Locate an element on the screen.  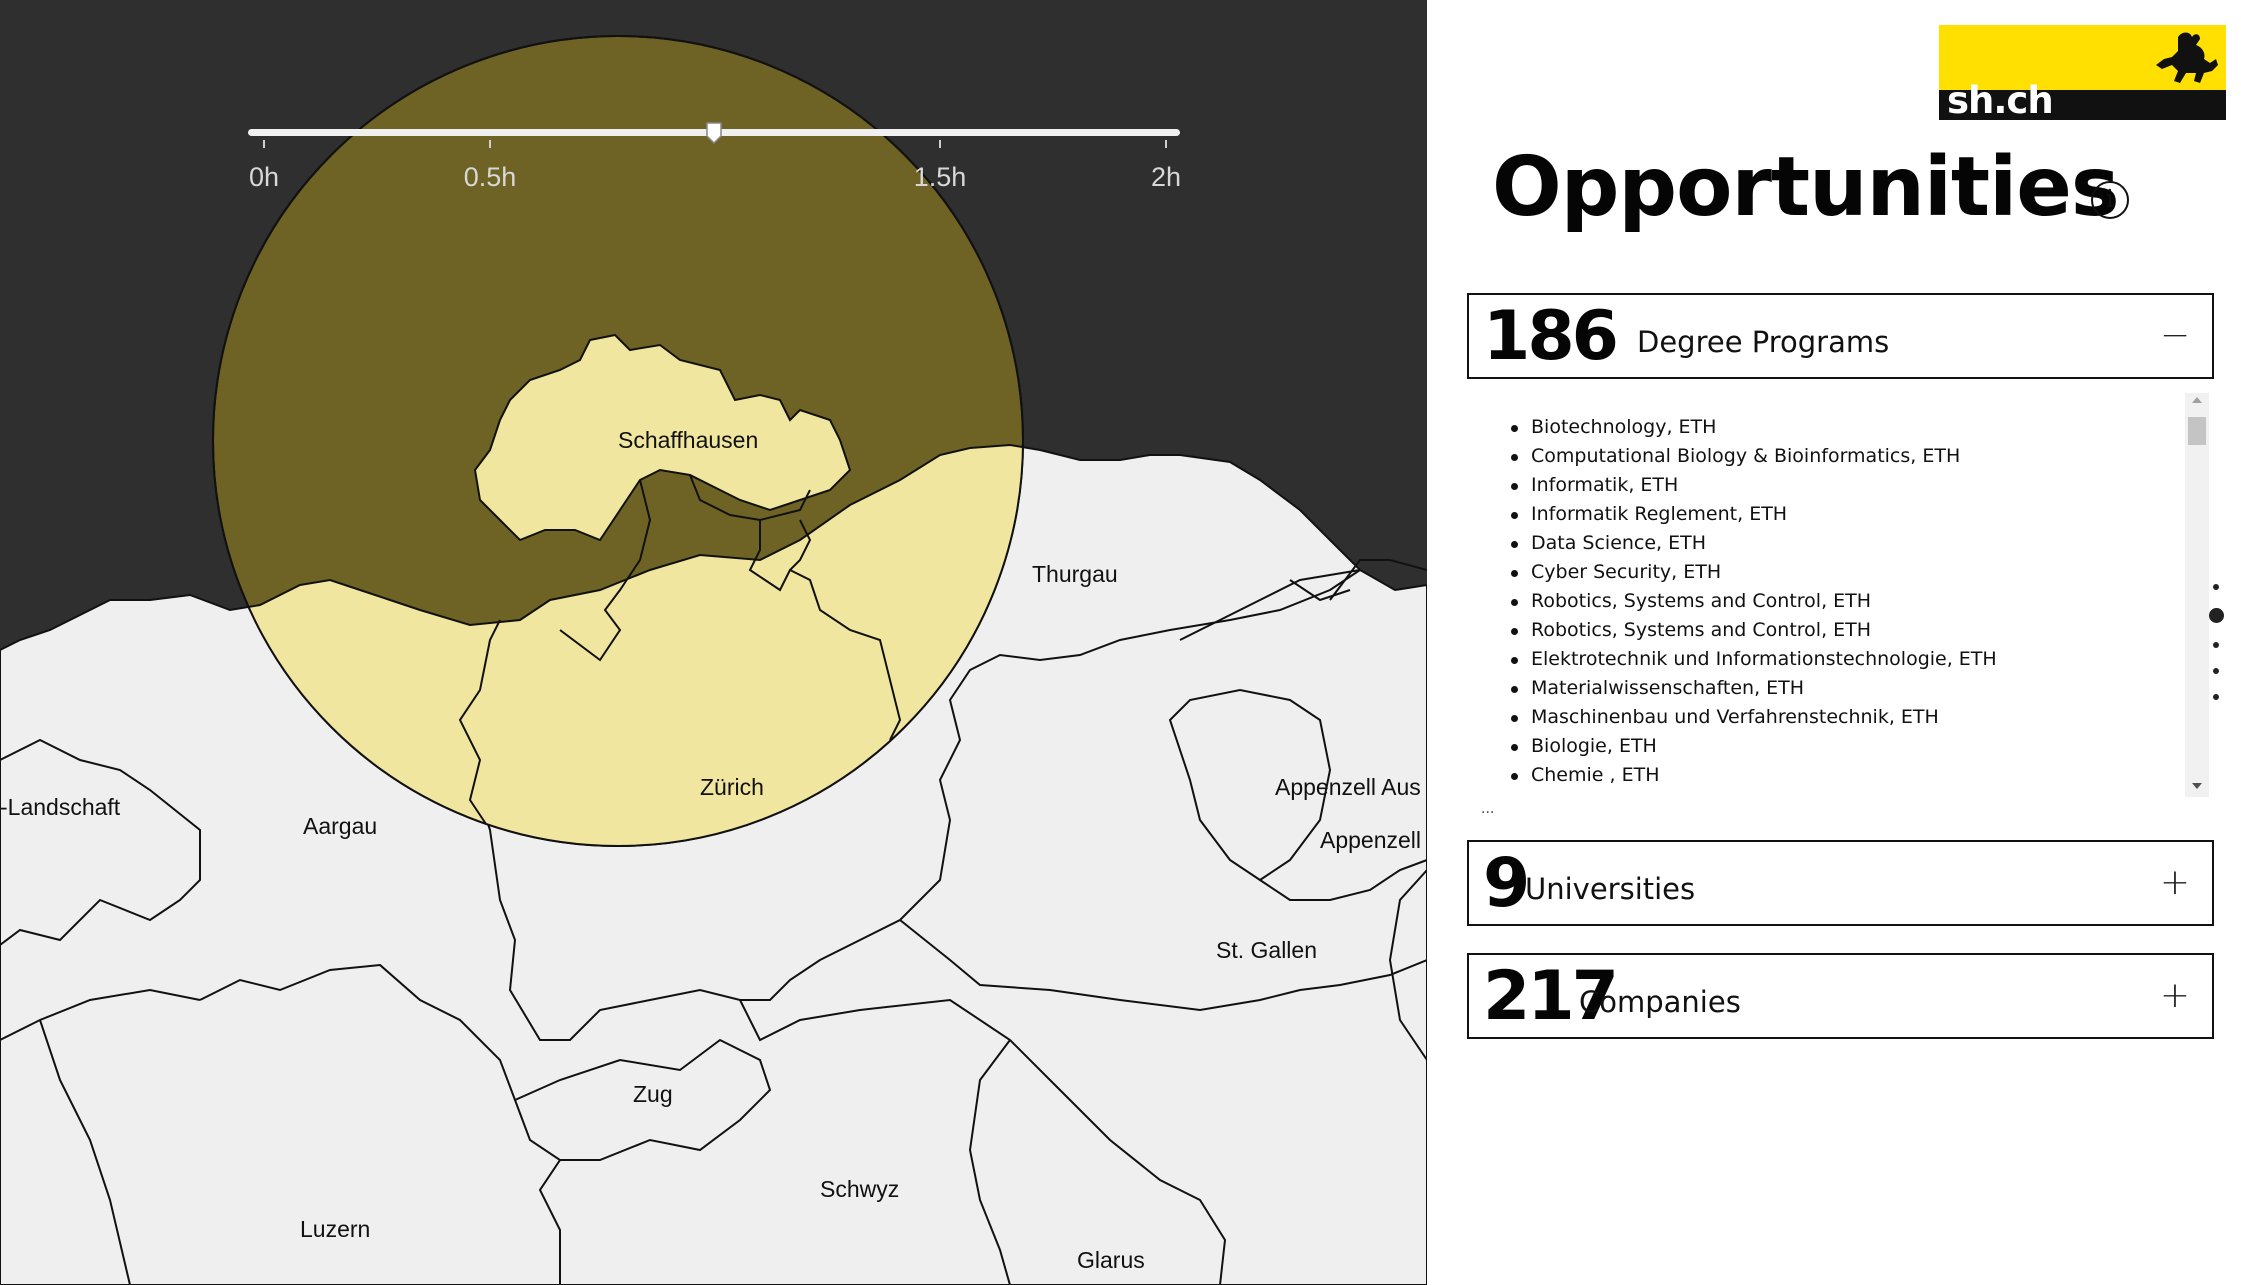
list-item: Biologie, ETH is located at coordinates (1754, 746).